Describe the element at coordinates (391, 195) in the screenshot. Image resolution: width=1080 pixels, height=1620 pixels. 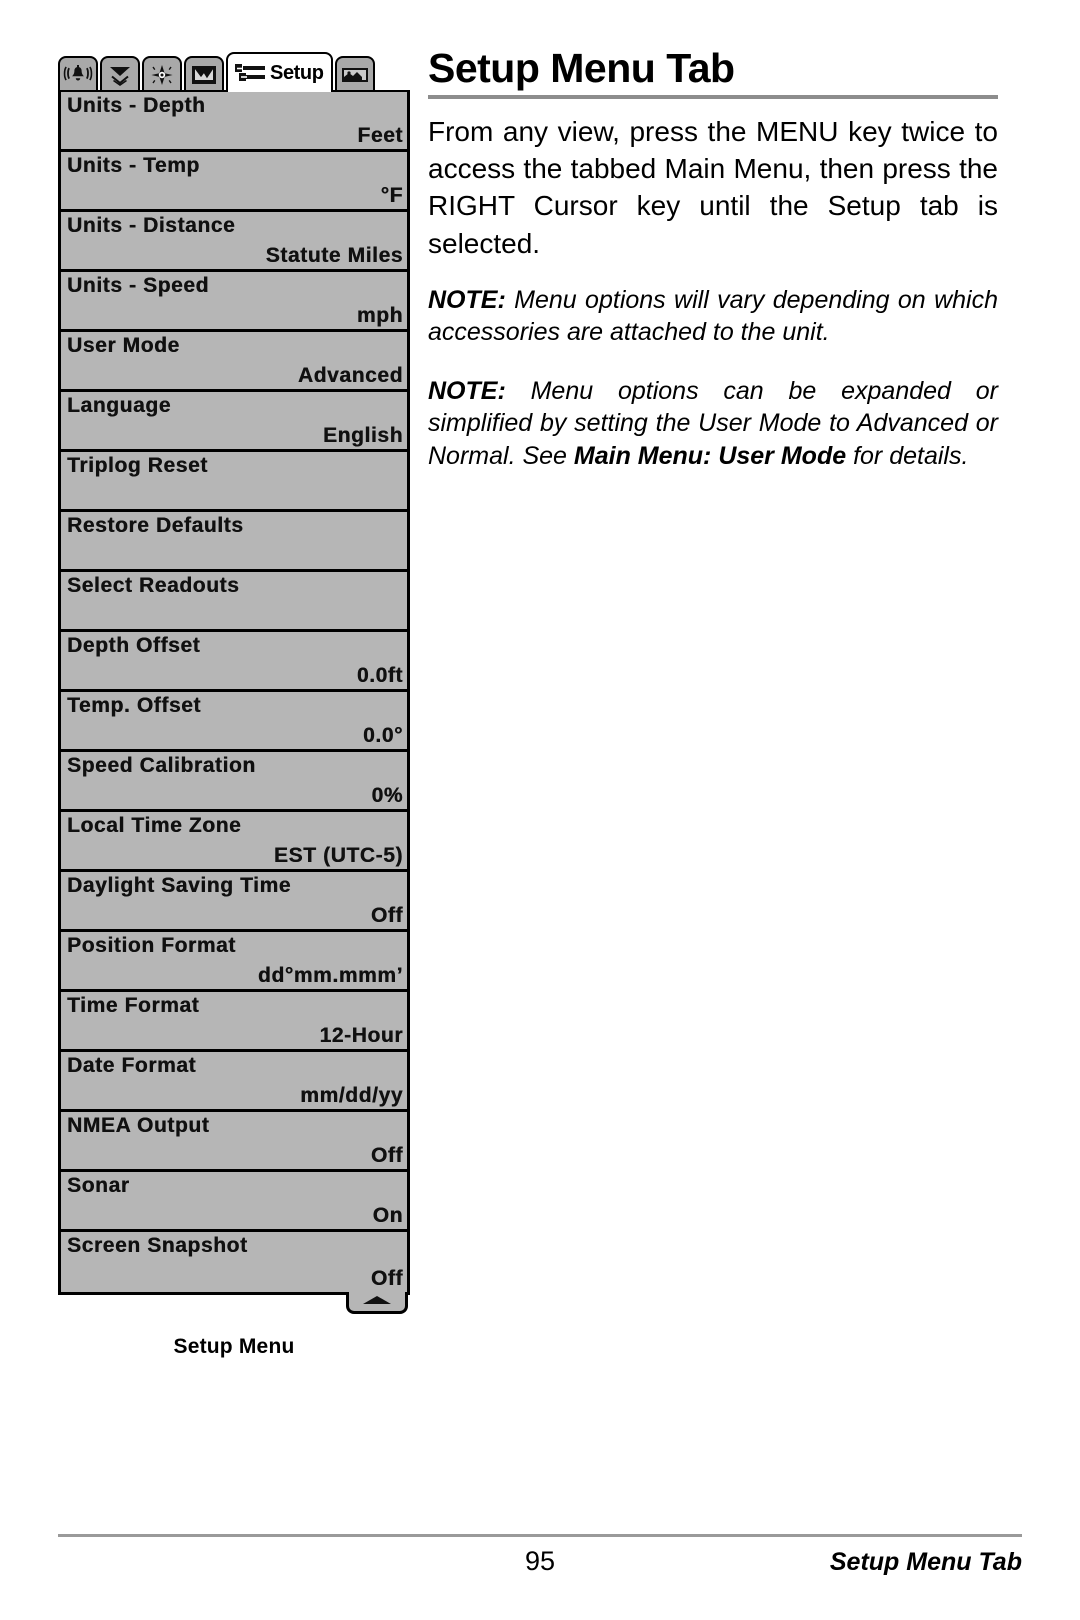
I see `menu-item-value: °F` at that location.